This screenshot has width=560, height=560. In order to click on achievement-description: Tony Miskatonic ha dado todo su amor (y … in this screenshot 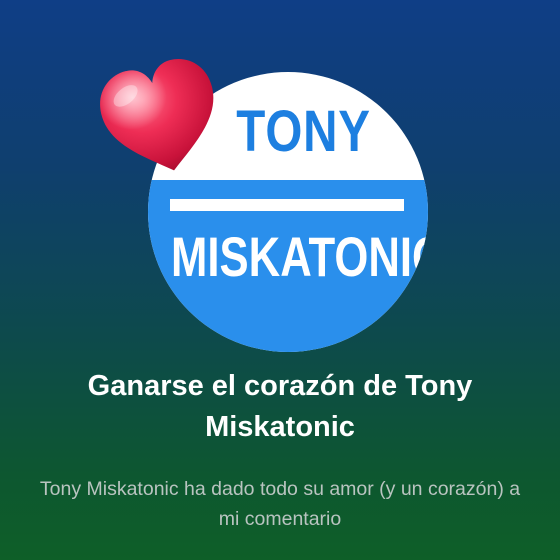, I will do `click(280, 504)`.